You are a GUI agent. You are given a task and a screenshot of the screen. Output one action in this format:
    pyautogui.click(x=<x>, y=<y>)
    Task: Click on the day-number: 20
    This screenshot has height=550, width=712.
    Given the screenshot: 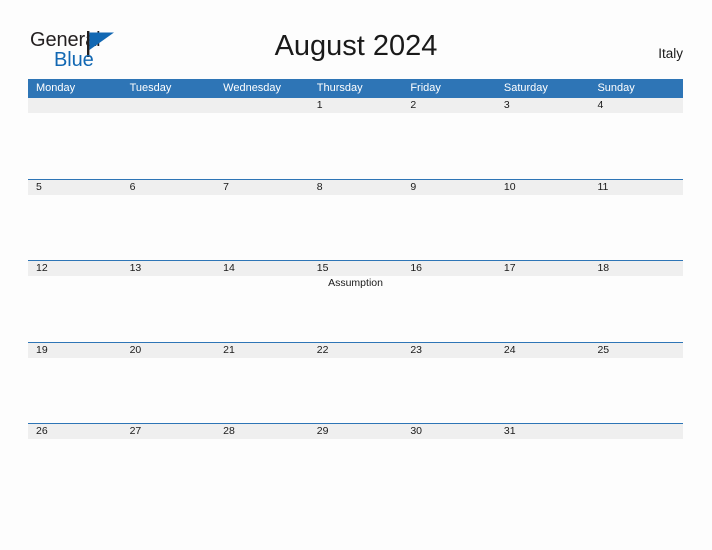 What is the action you would take?
    pyautogui.click(x=169, y=350)
    